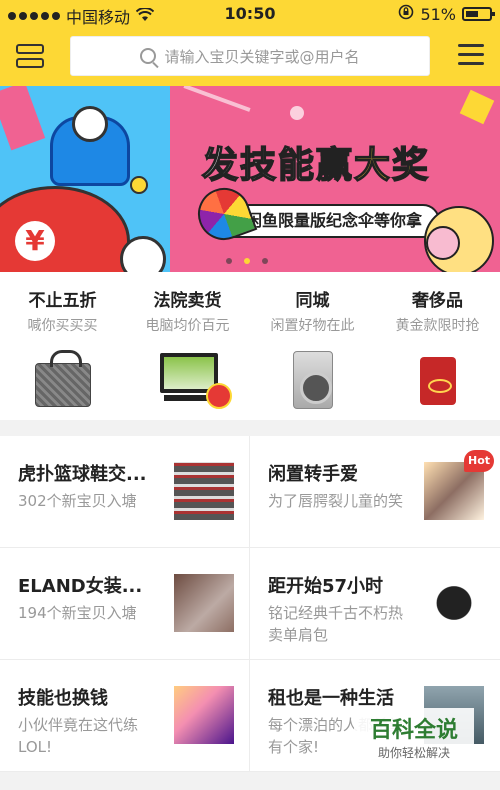 The height and width of the screenshot is (790, 500). Describe the element at coordinates (406, 14) in the screenshot. I see `rotation-lock-icon` at that location.